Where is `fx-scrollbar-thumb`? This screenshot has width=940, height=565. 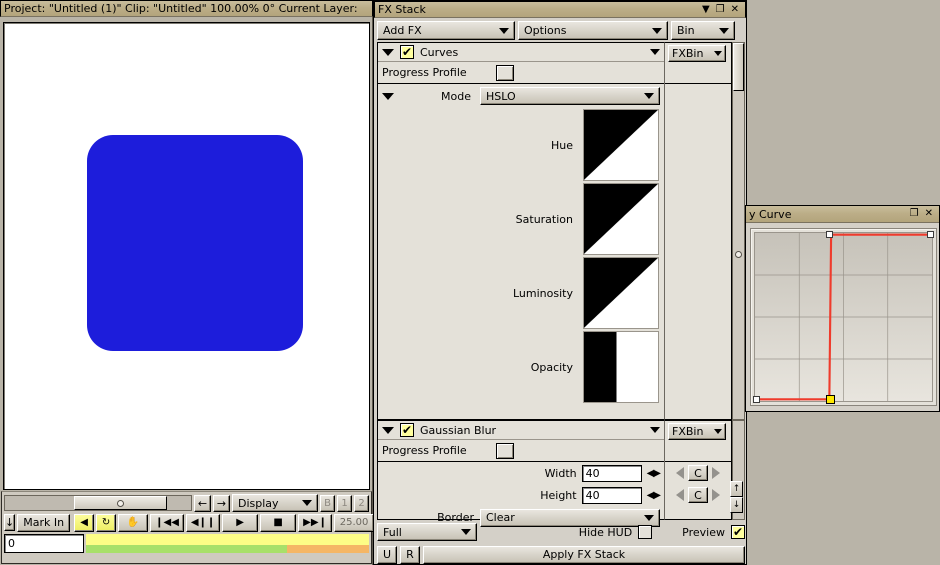 fx-scrollbar-thumb is located at coordinates (738, 67).